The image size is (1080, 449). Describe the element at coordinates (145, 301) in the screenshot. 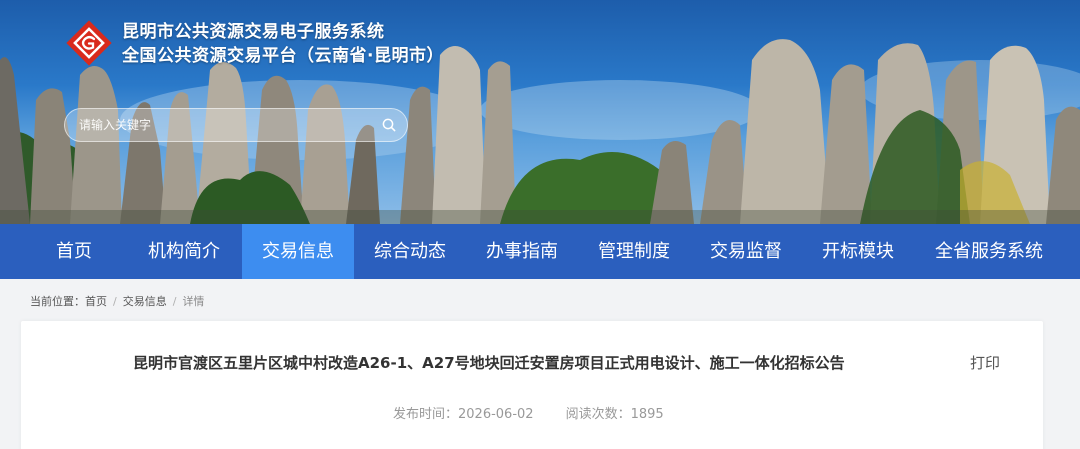

I see `breadcrumb-trade-info: 交易信息` at that location.